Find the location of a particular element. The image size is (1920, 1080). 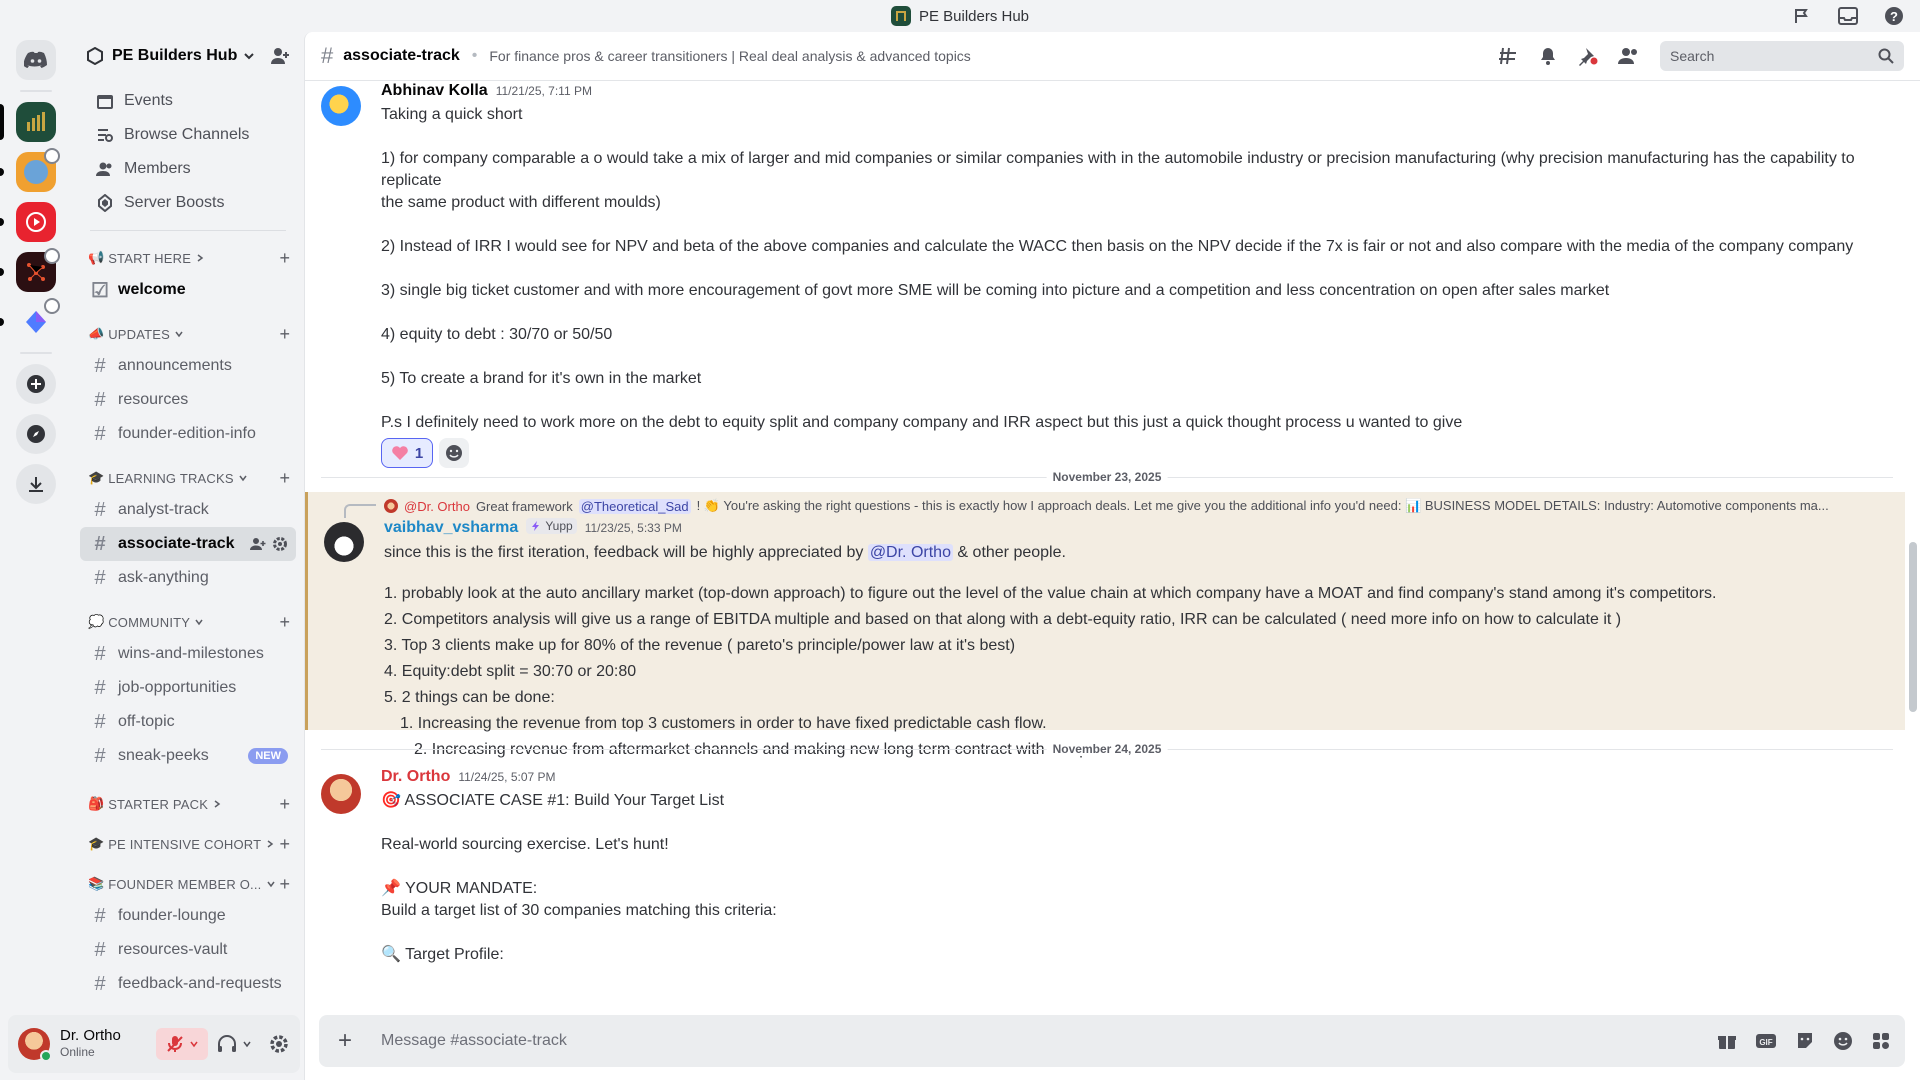

nav-server-boosts: Server Boosts is located at coordinates (188, 203).